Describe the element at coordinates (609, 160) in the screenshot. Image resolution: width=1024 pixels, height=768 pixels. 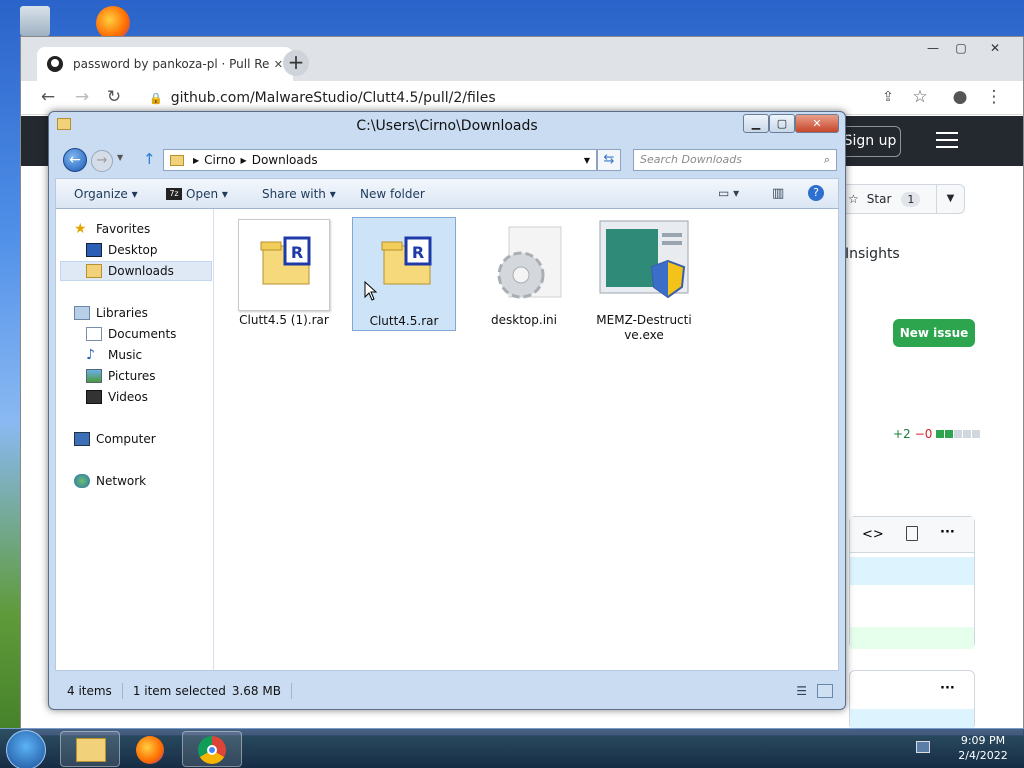
I see `refresh-button: ⇆` at that location.